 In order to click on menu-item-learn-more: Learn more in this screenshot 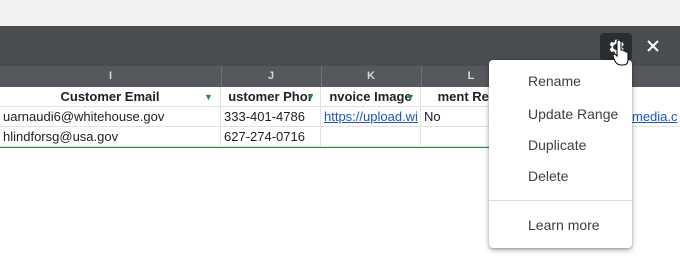, I will do `click(564, 225)`.